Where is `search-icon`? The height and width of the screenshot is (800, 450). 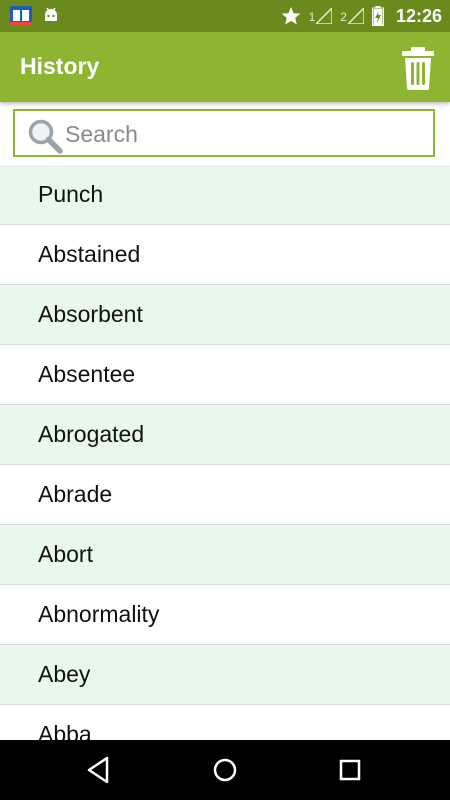
search-icon is located at coordinates (45, 136).